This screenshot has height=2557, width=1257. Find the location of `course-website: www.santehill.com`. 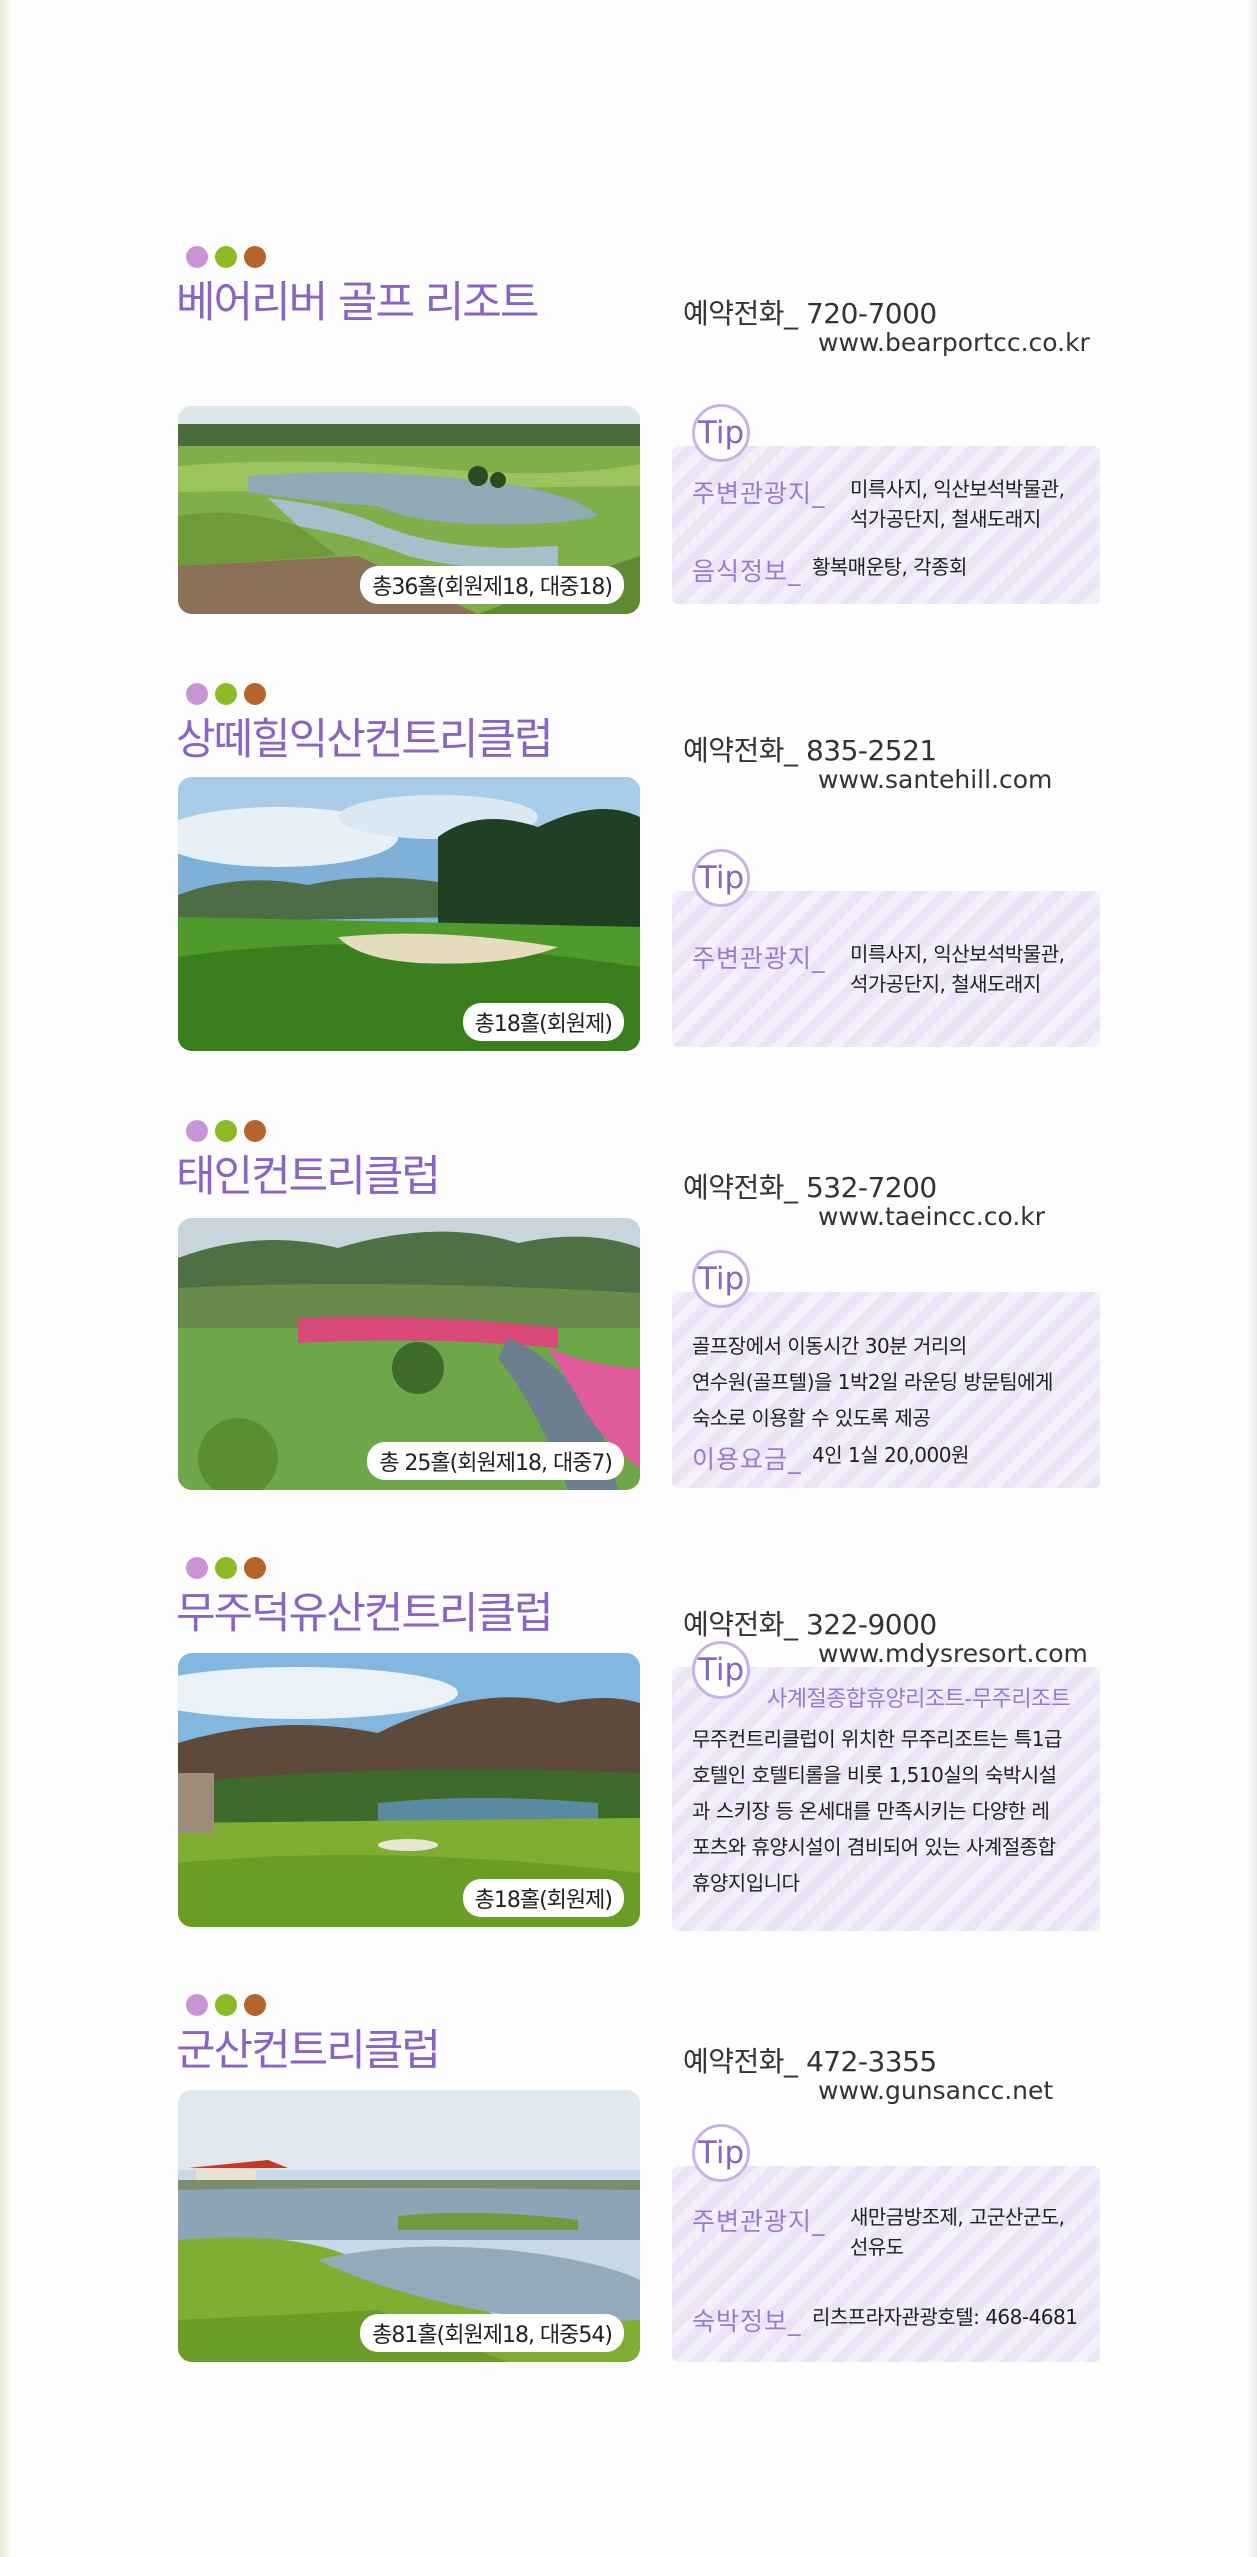

course-website: www.santehill.com is located at coordinates (935, 779).